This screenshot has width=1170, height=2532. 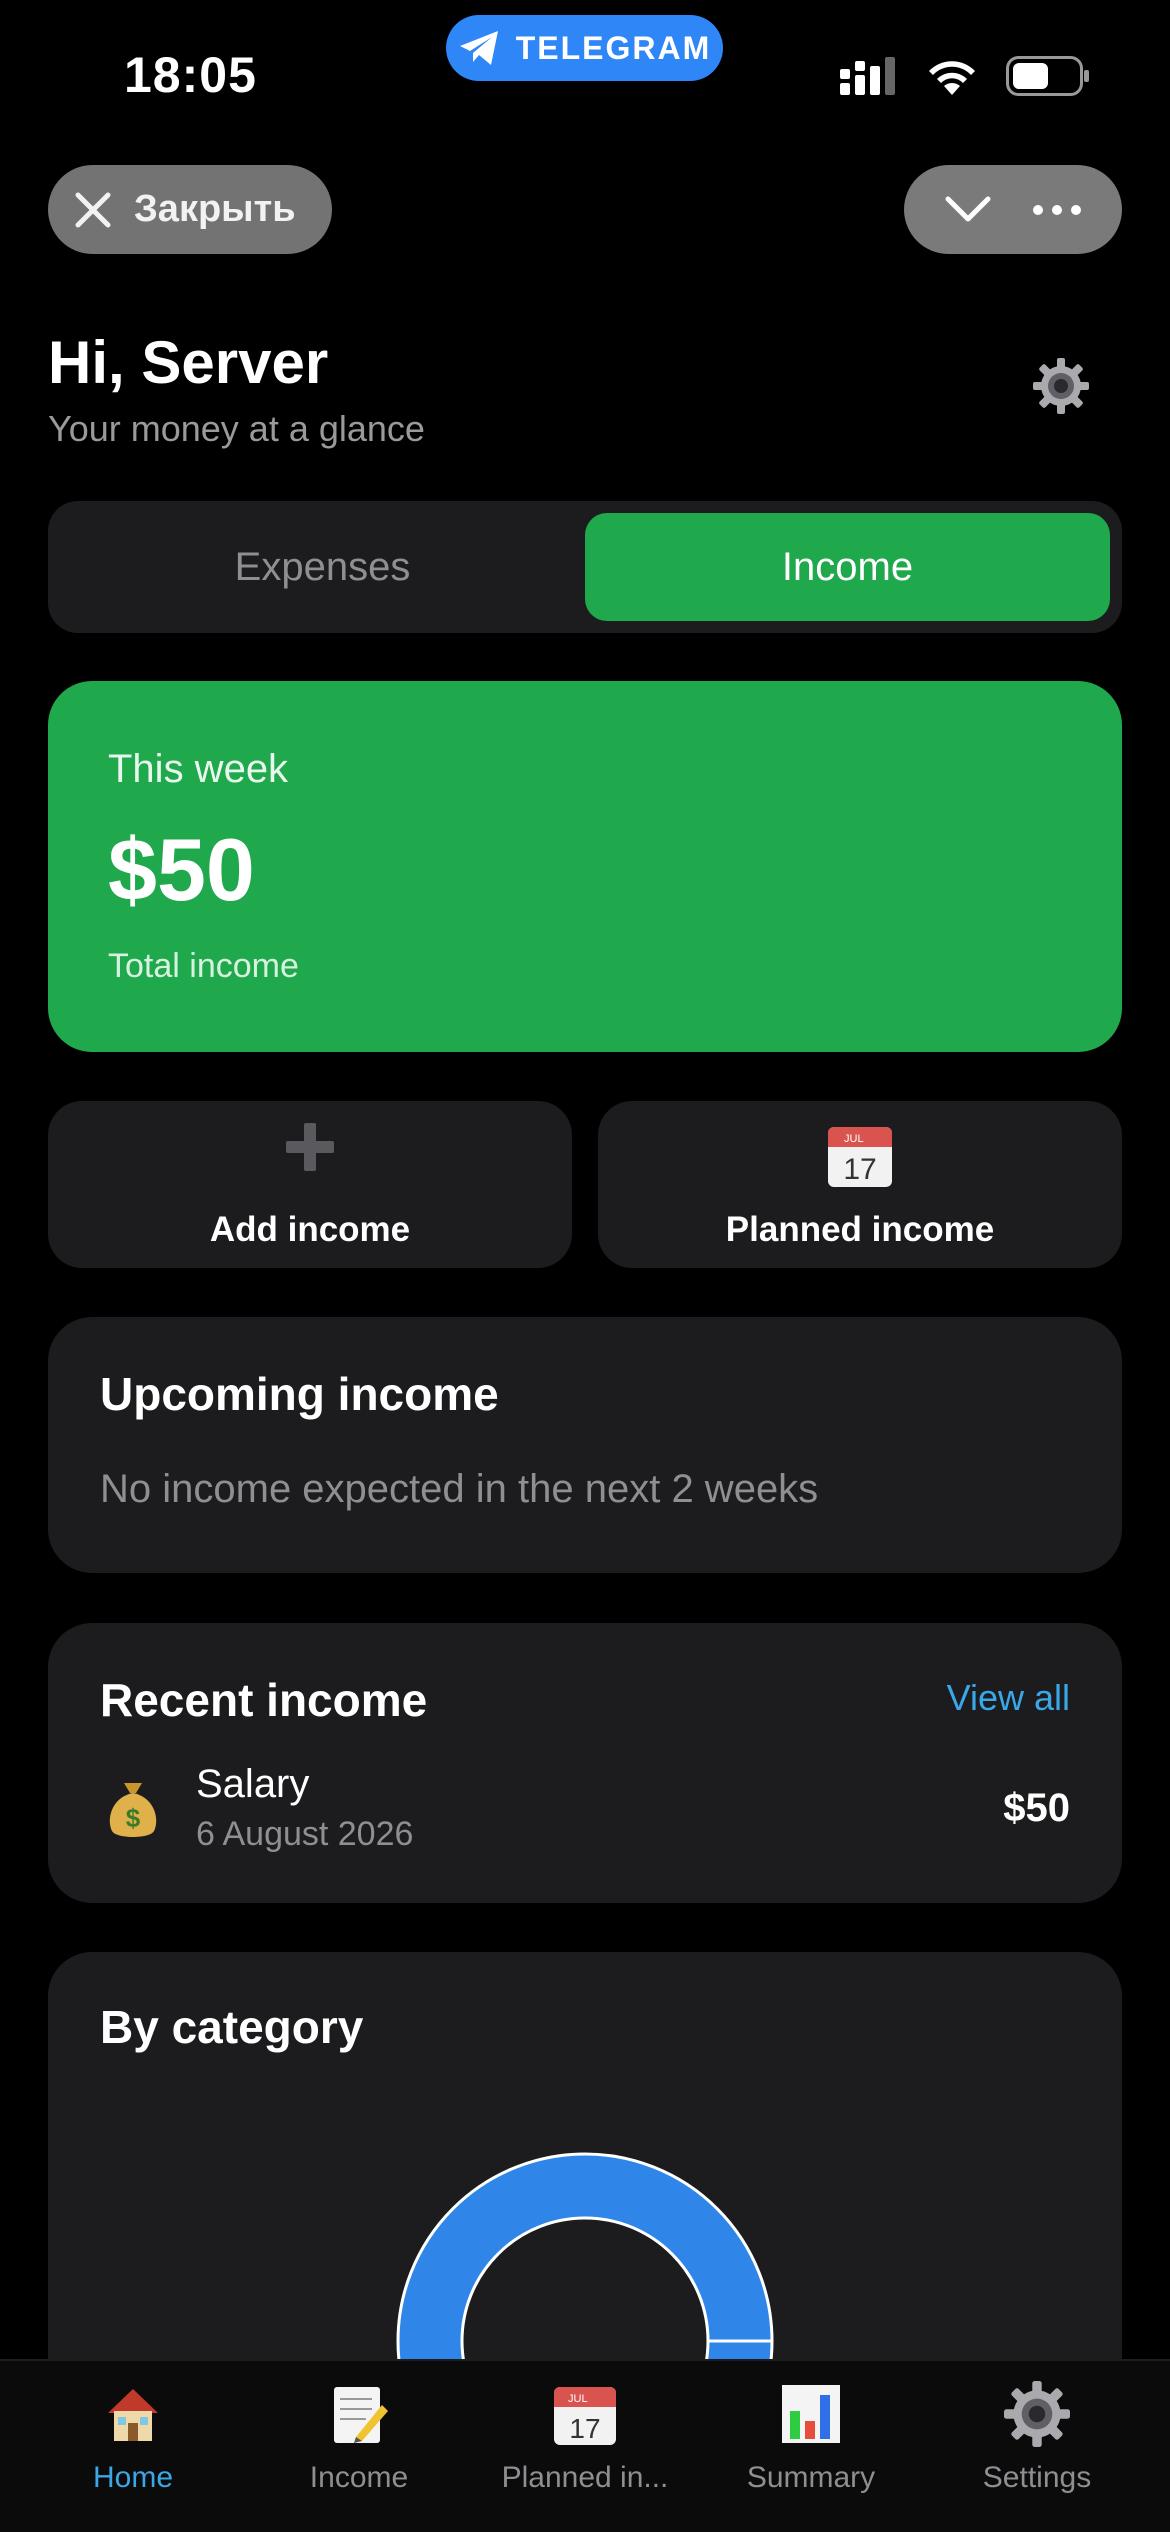 What do you see at coordinates (93, 209) in the screenshot?
I see `close-icon` at bounding box center [93, 209].